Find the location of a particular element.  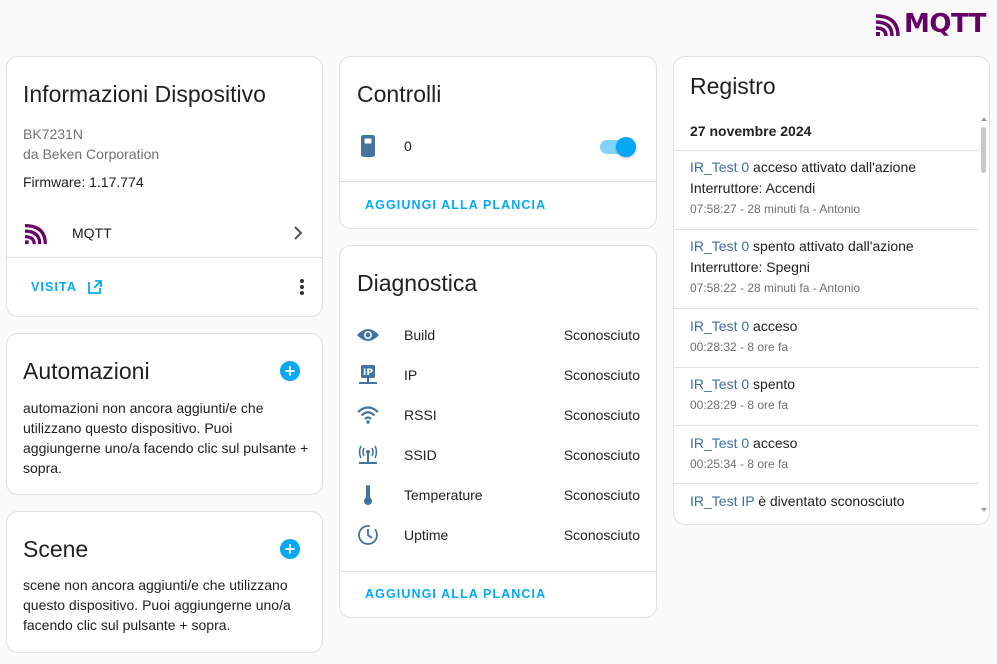

add-scene-button: + is located at coordinates (290, 549).